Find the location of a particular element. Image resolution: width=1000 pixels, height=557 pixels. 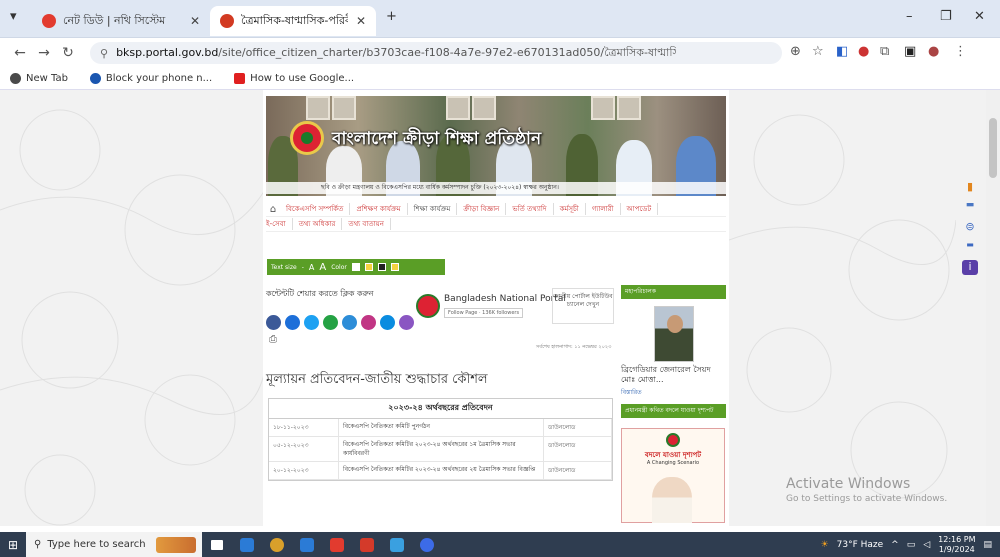

color-swatch-white is located at coordinates (355, 267).